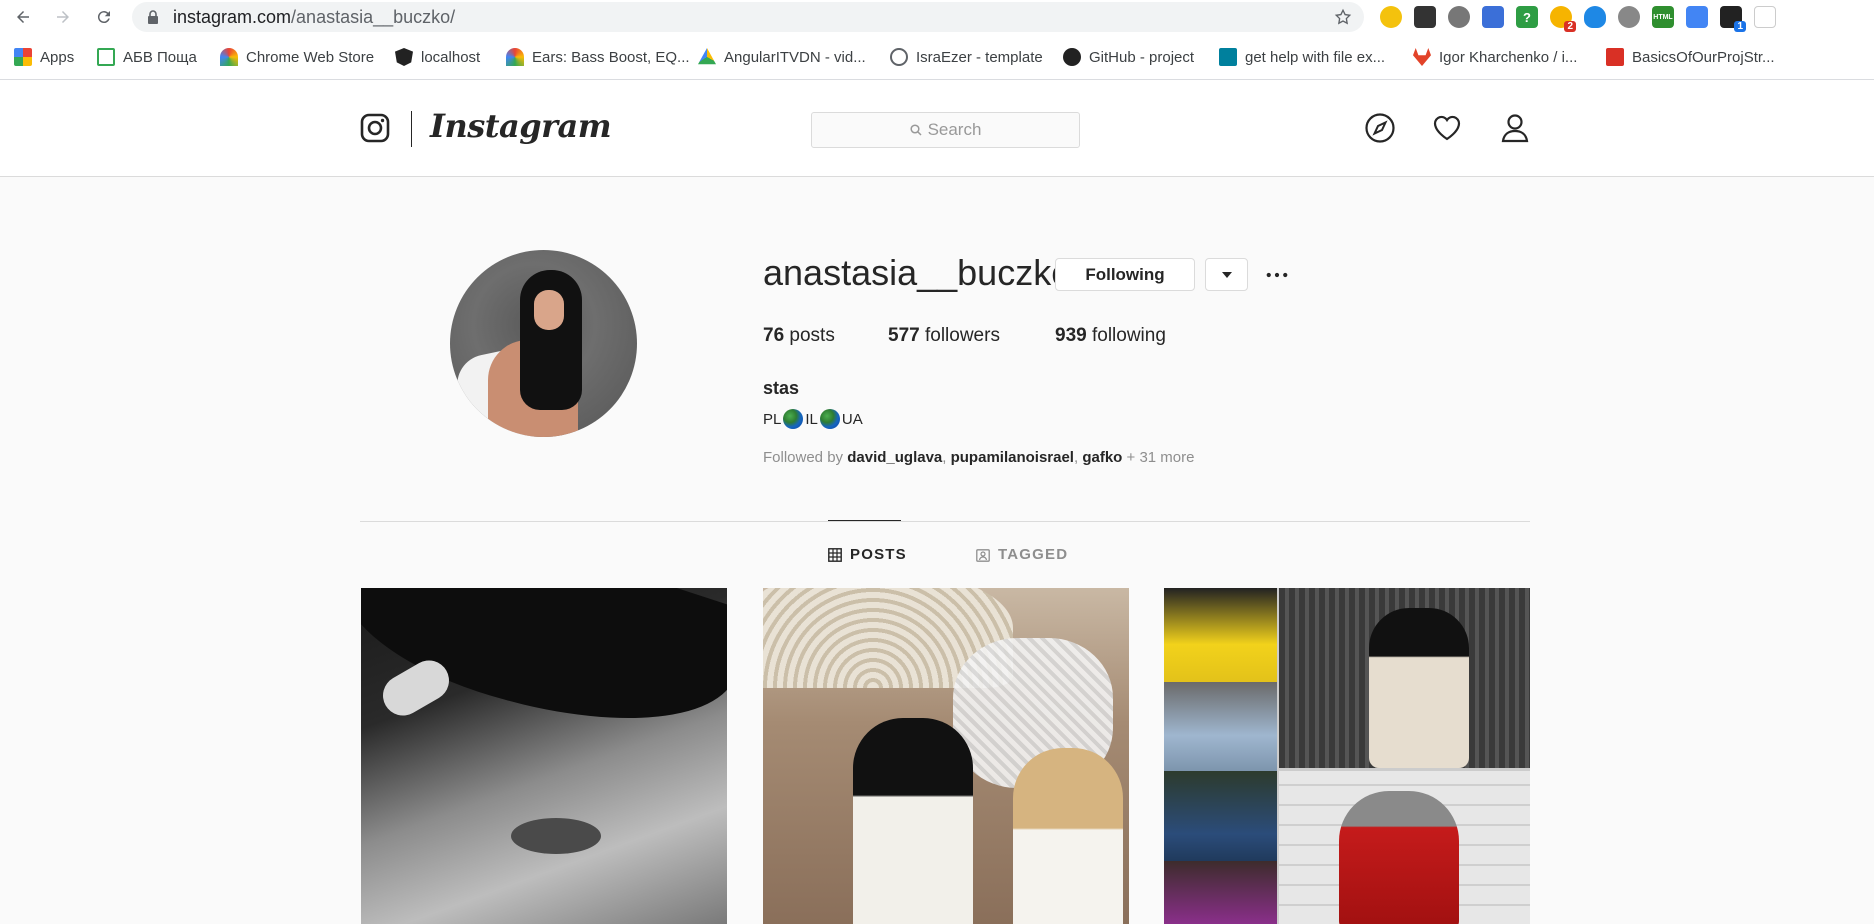 The height and width of the screenshot is (924, 1874). What do you see at coordinates (1493, 17) in the screenshot?
I see `extension-person-icon` at bounding box center [1493, 17].